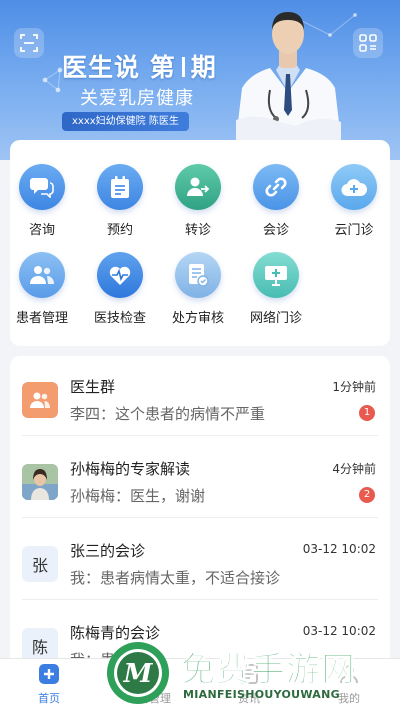 The width and height of the screenshot is (400, 711). I want to click on chat-preview: 孙梅梅：医生，谢谢, so click(138, 496).